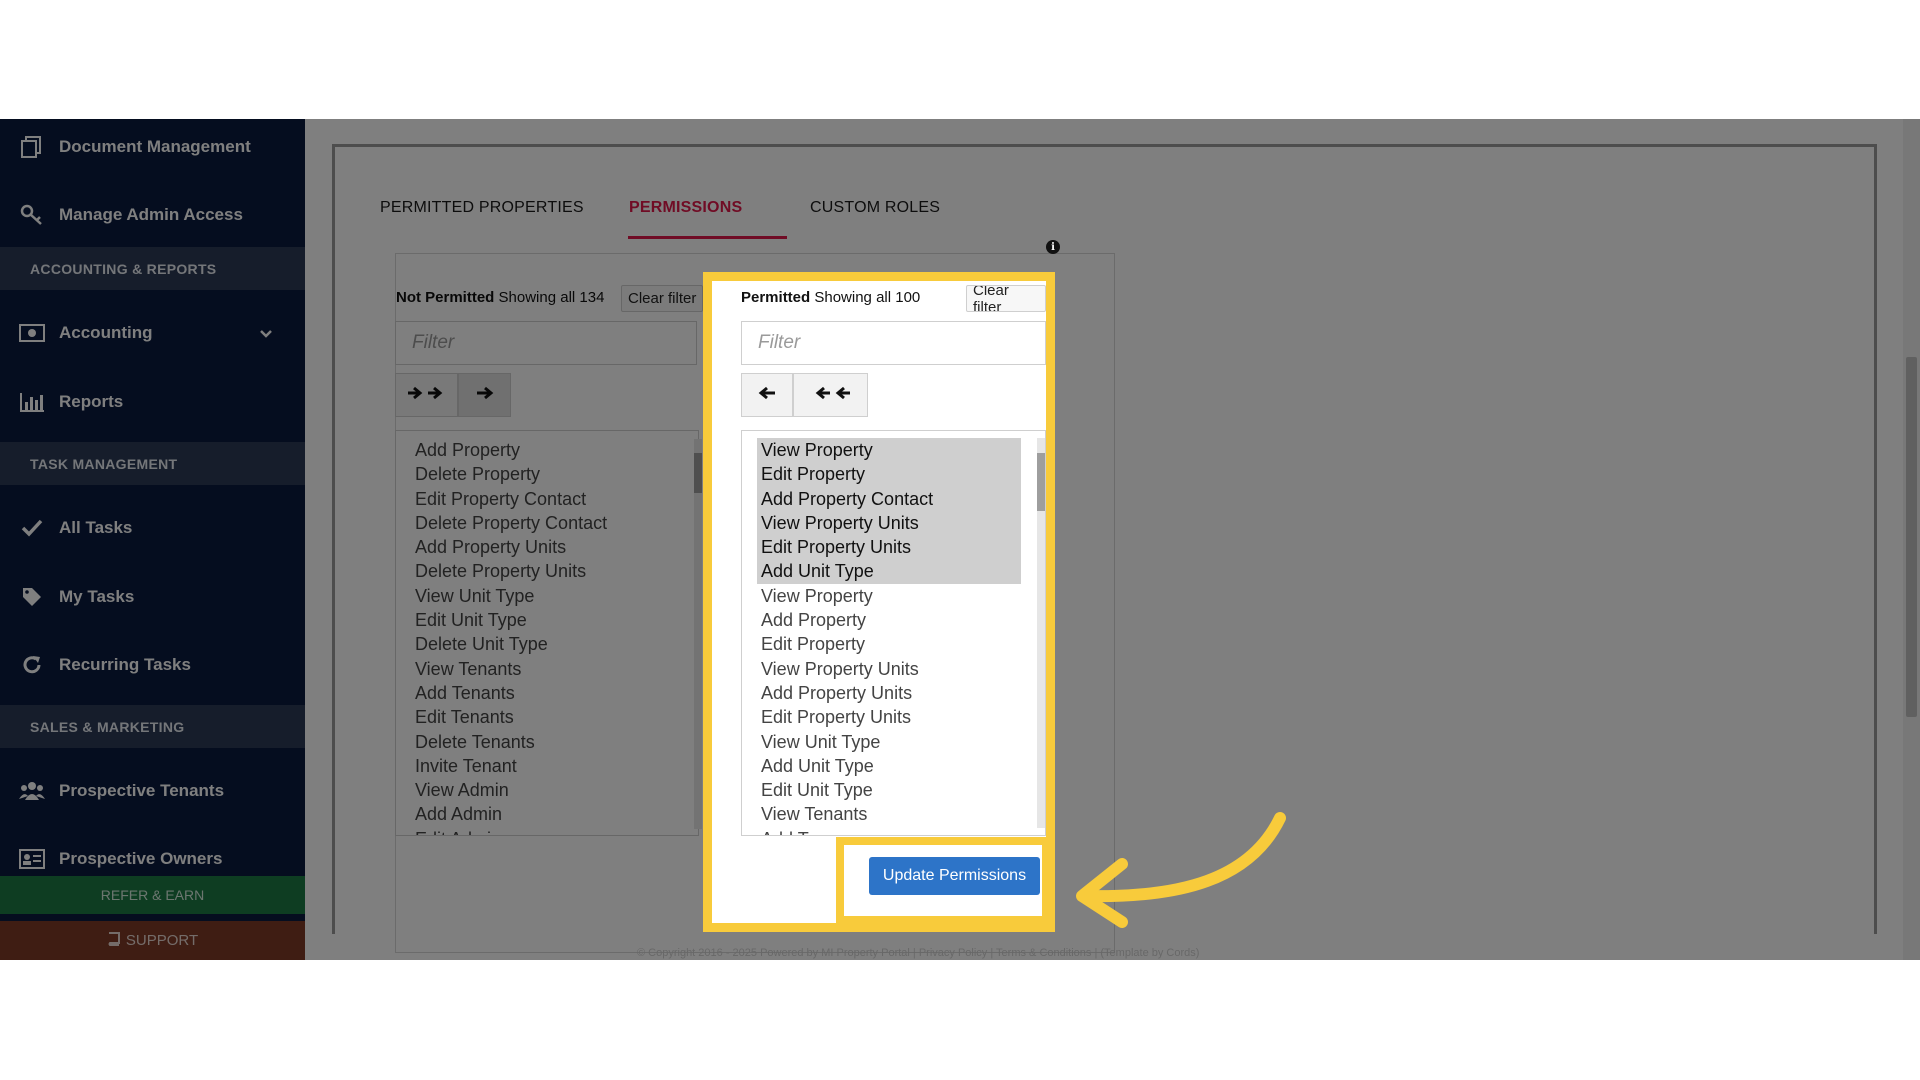 The height and width of the screenshot is (1080, 1920). Describe the element at coordinates (152, 726) in the screenshot. I see `section-sales-marketing: SALES & MARKETING` at that location.